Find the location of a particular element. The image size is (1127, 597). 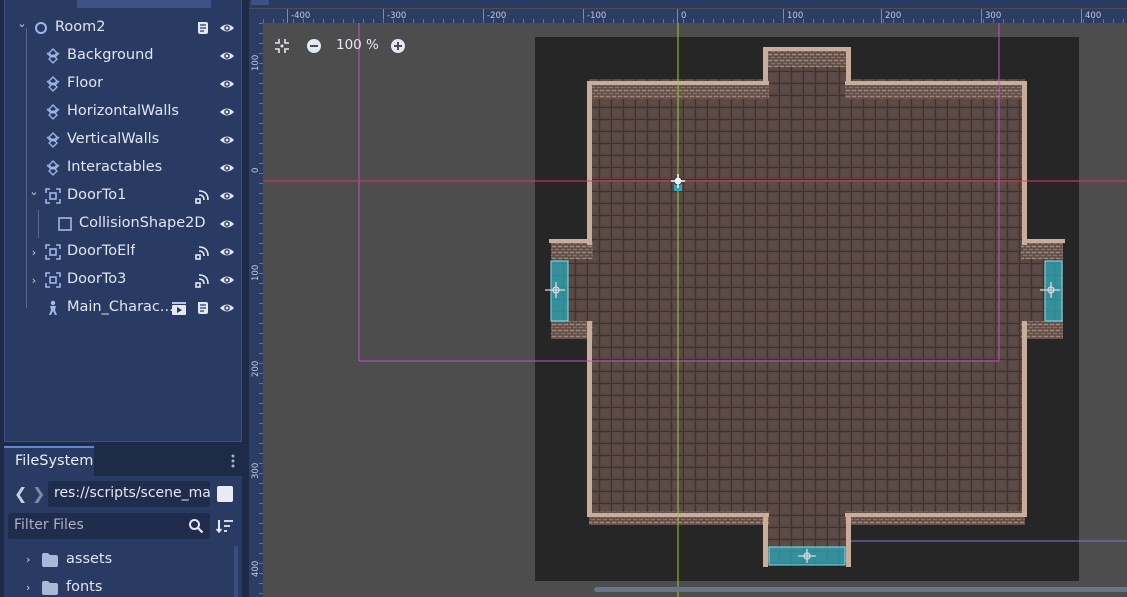

scene-tree-row: Interactables is located at coordinates (126, 168).